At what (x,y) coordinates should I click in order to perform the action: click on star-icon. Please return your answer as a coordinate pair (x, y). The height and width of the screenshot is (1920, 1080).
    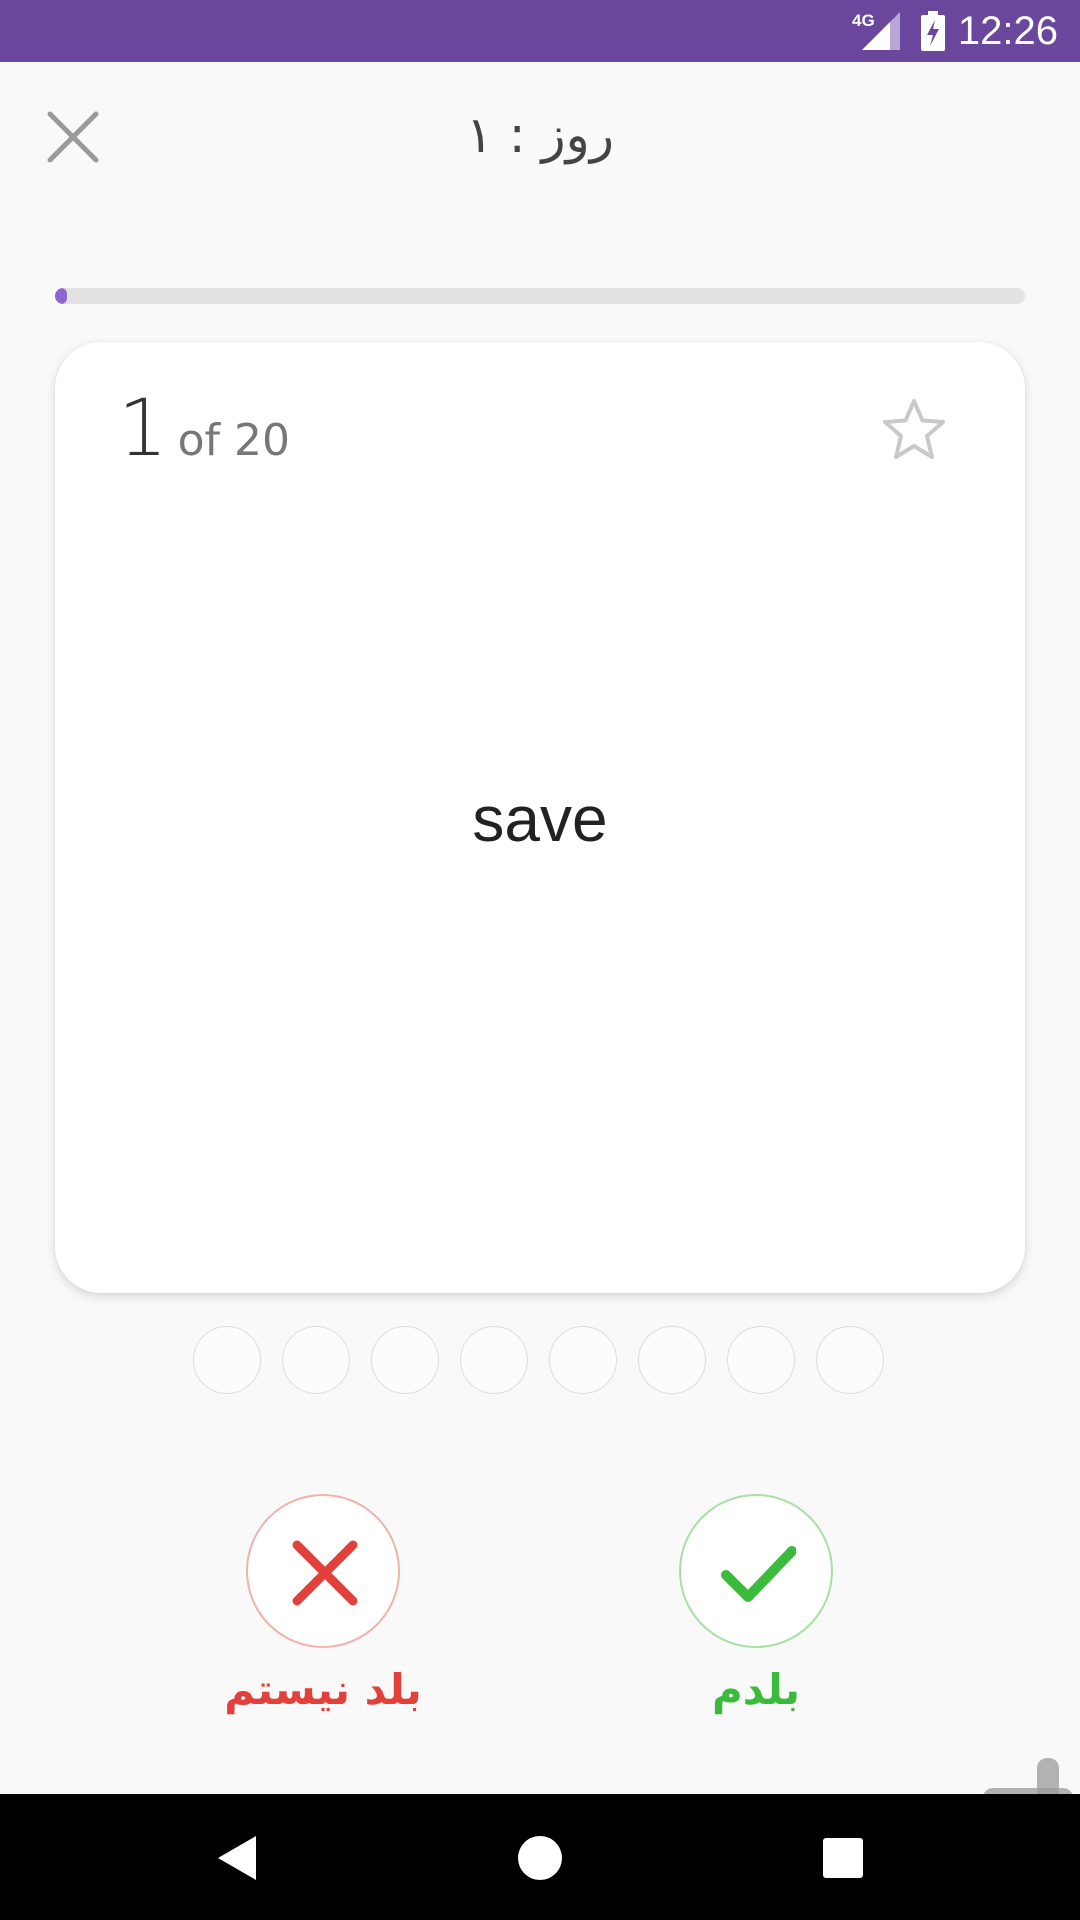
    Looking at the image, I should click on (914, 430).